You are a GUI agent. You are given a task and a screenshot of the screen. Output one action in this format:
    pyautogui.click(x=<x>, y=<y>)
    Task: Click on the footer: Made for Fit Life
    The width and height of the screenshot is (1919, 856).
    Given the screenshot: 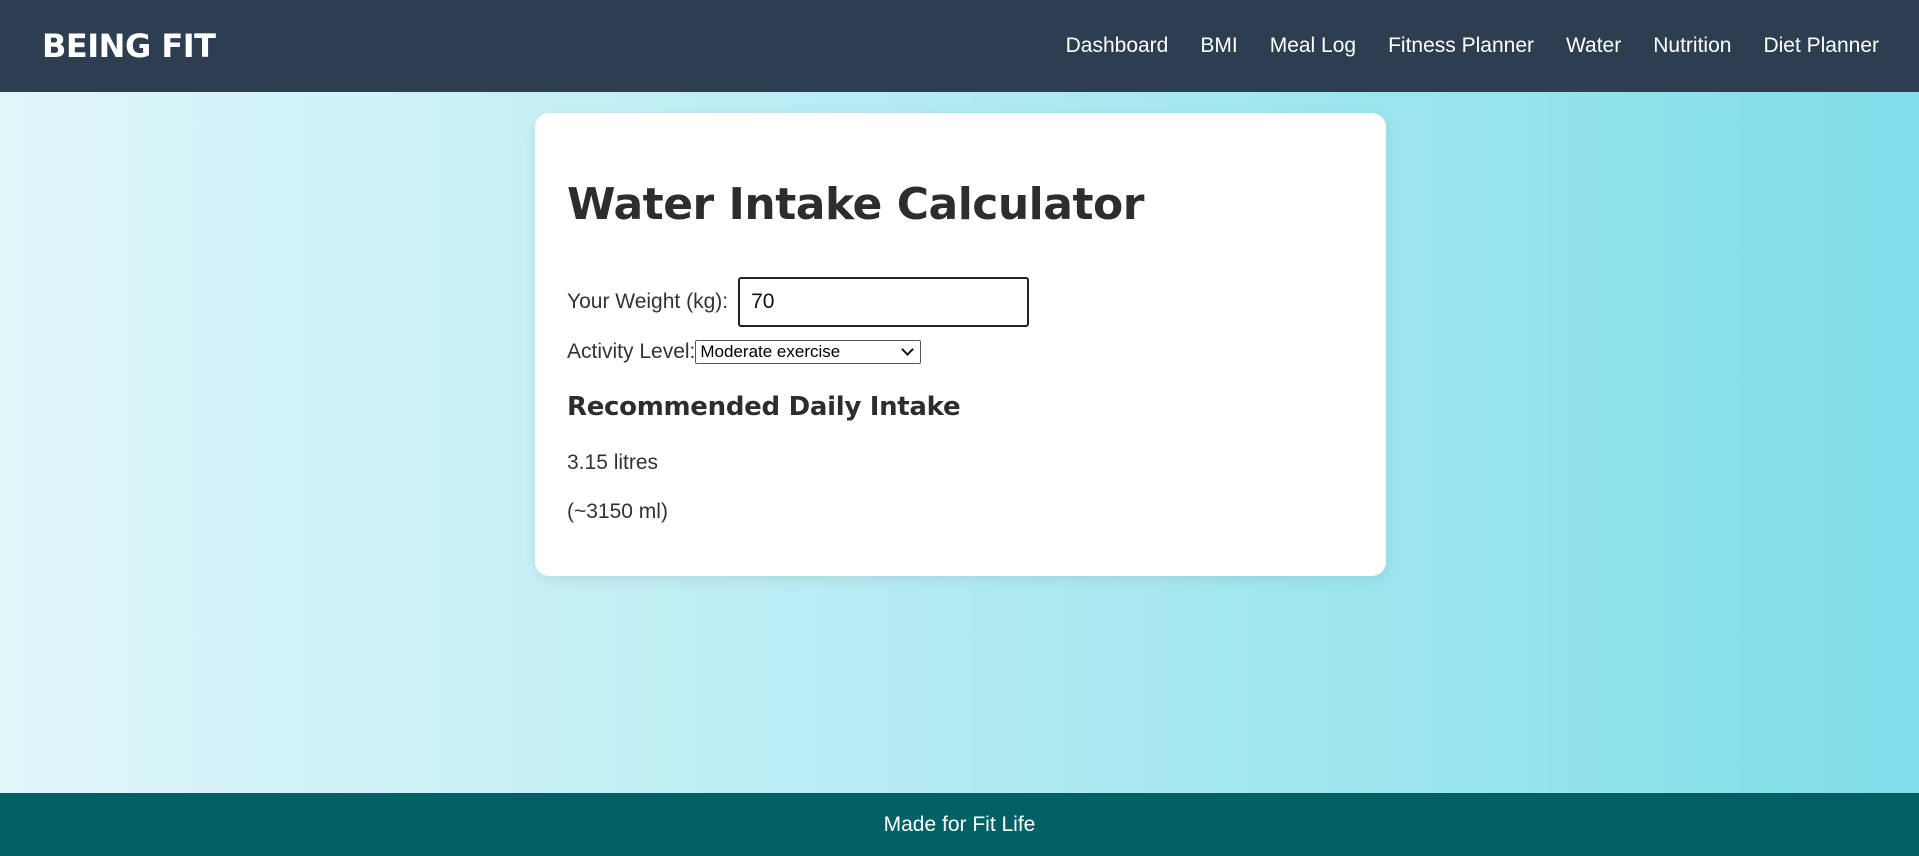 What is the action you would take?
    pyautogui.click(x=959, y=824)
    